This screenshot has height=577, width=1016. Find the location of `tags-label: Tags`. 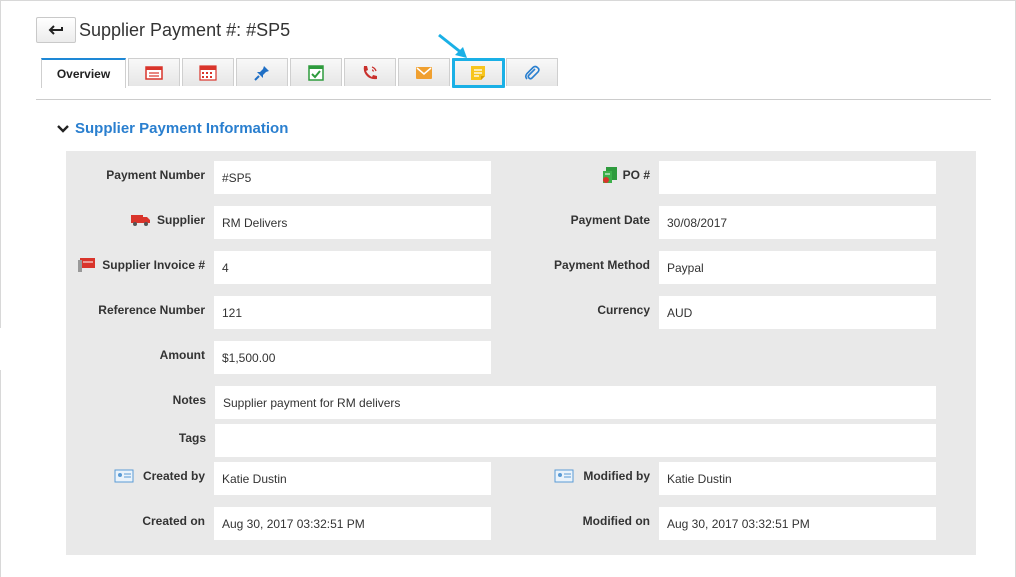

tags-label: Tags is located at coordinates (138, 438).